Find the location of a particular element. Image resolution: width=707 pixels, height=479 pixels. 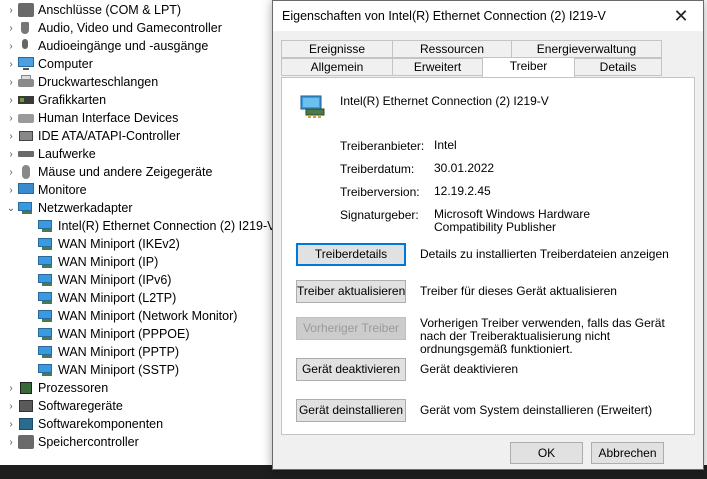

tab-erweitert: Erweitert is located at coordinates (437, 67).